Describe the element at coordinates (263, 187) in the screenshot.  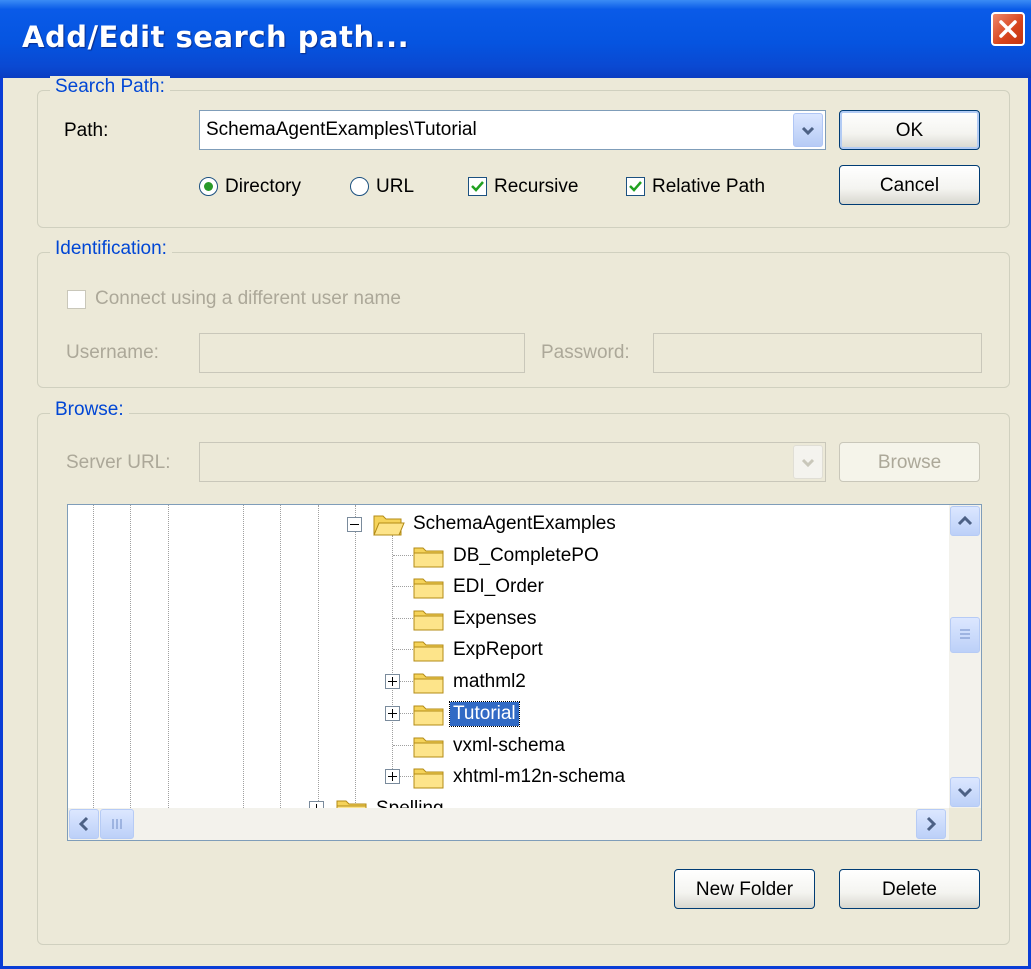
I see `directory-label: Directory` at that location.